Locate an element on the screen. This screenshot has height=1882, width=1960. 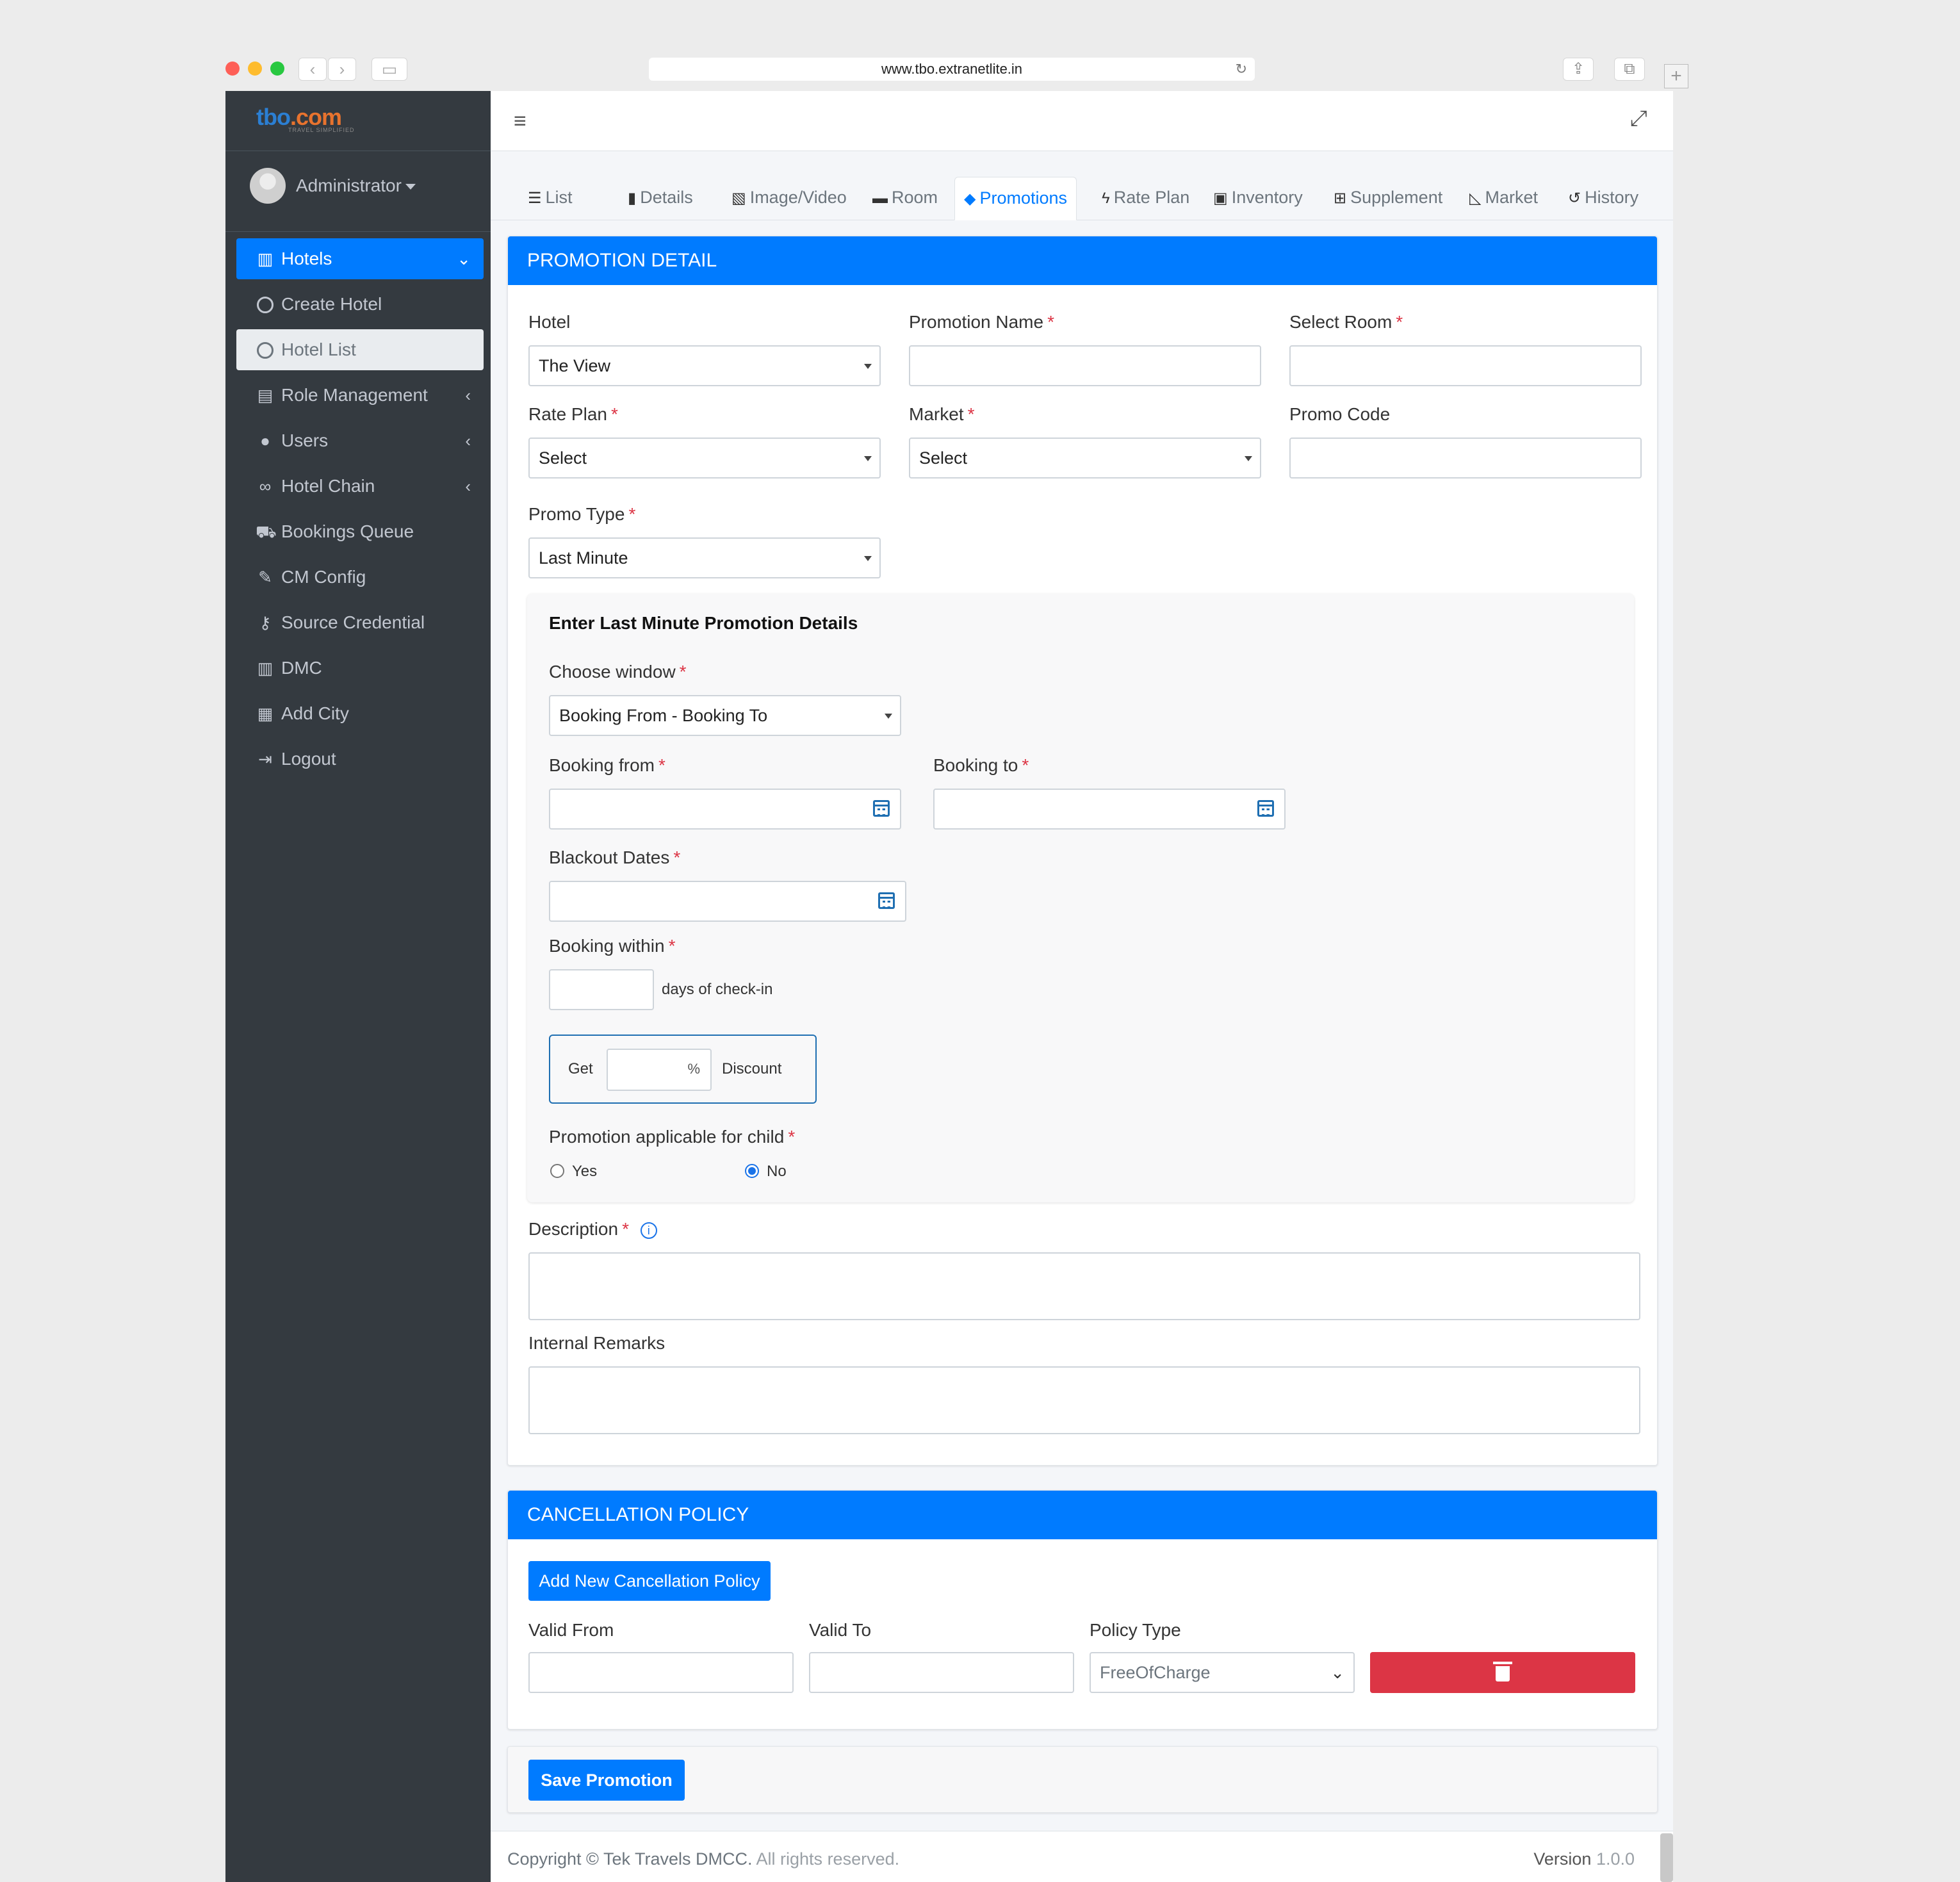
reload-icon: ↻ is located at coordinates (1241, 69).